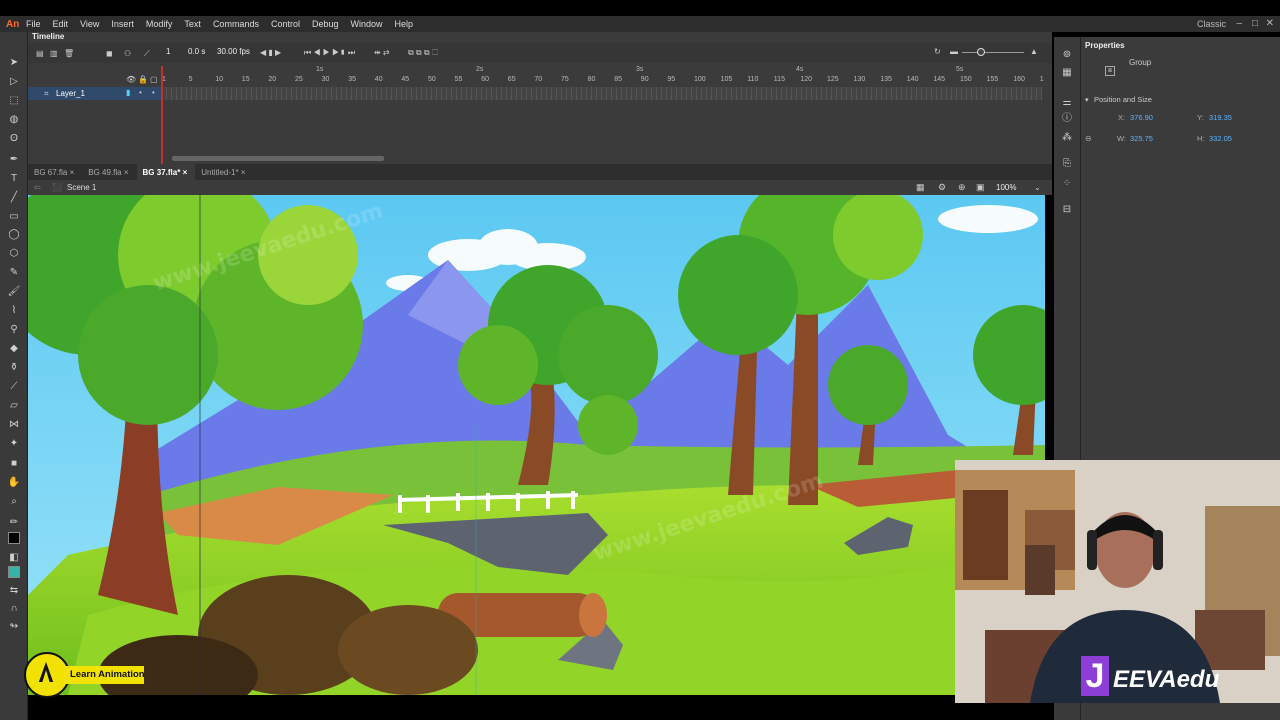 This screenshot has width=1280, height=720. Describe the element at coordinates (14, 558) in the screenshot. I see `fill-color-icon: ◧` at that location.